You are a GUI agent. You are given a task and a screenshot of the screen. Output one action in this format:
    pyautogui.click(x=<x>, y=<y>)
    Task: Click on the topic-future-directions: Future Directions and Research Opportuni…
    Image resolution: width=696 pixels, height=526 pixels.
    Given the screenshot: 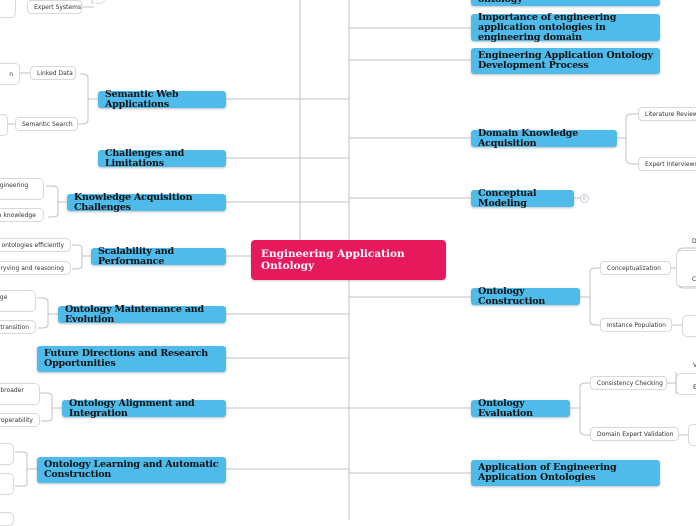 What is the action you would take?
    pyautogui.click(x=131, y=359)
    